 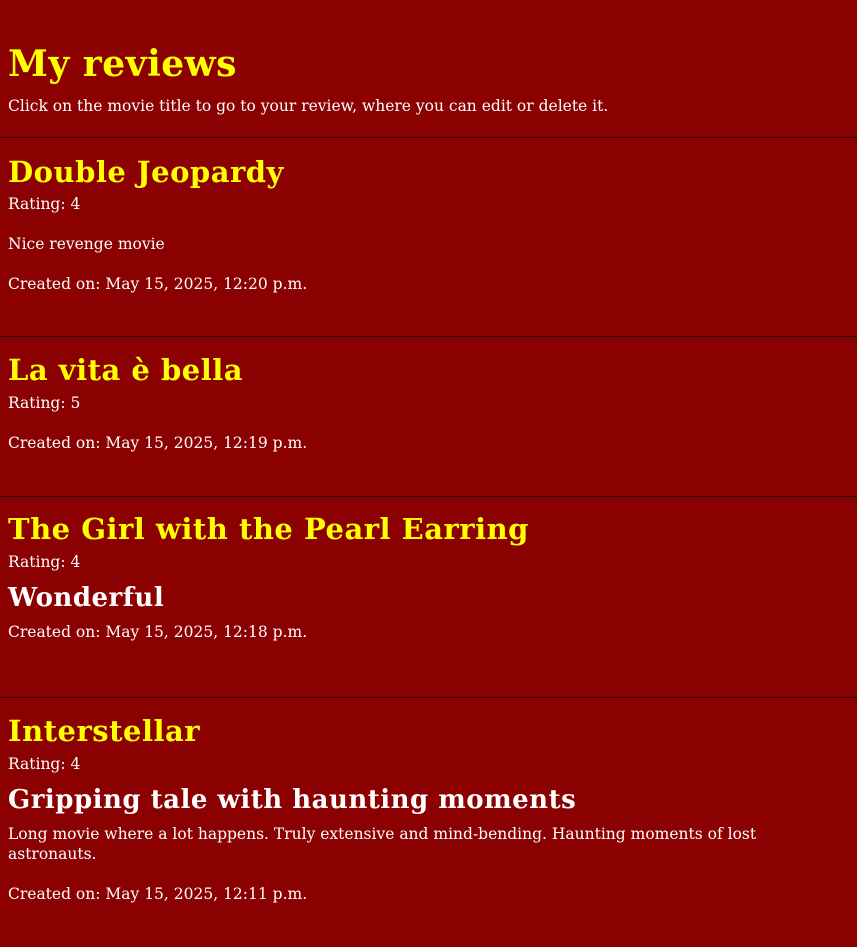 What do you see at coordinates (428, 529) in the screenshot?
I see `review-movie-title-link: The Girl with the Pearl Earring` at bounding box center [428, 529].